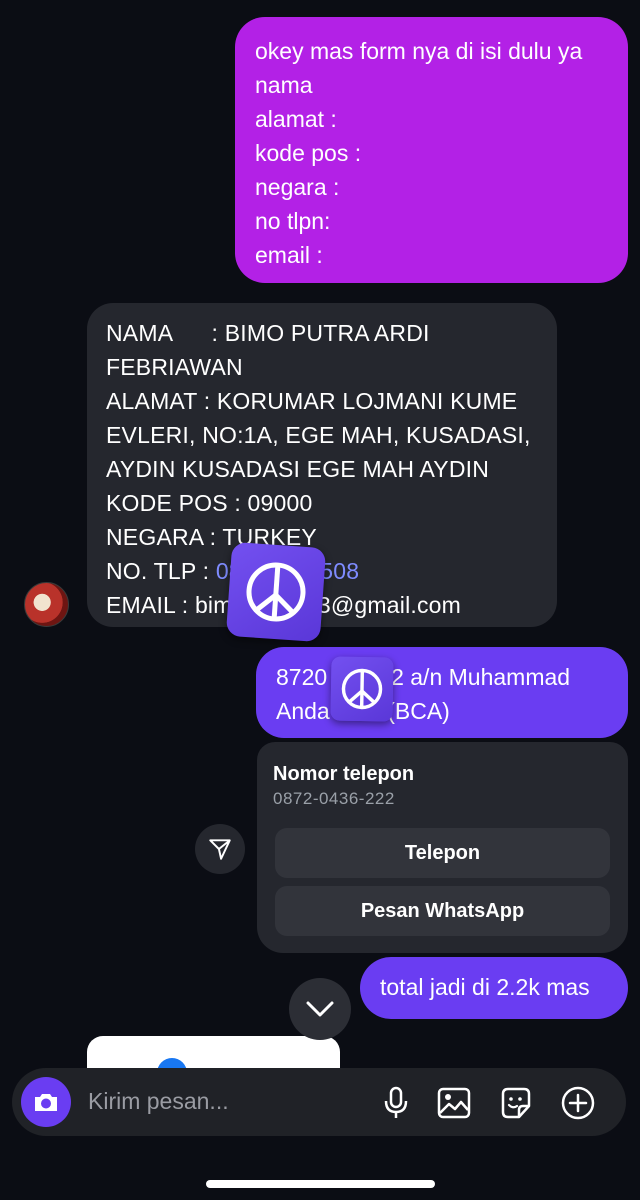 This screenshot has width=640, height=1200. Describe the element at coordinates (318, 435) in the screenshot. I see `form-alamat-line: EVLERI, NO:1A, EGE MAH, KUSADASI,` at that location.